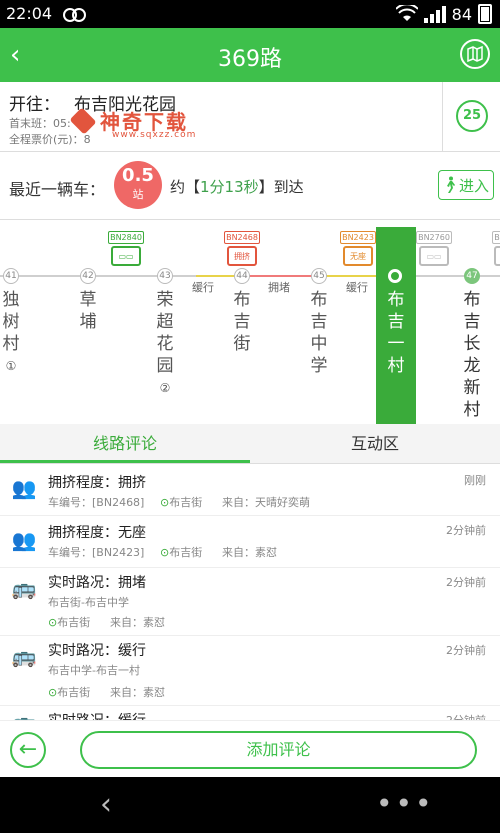 The image size is (500, 833). What do you see at coordinates (24, 488) in the screenshot?
I see `crowd-icon: 👥` at bounding box center [24, 488].